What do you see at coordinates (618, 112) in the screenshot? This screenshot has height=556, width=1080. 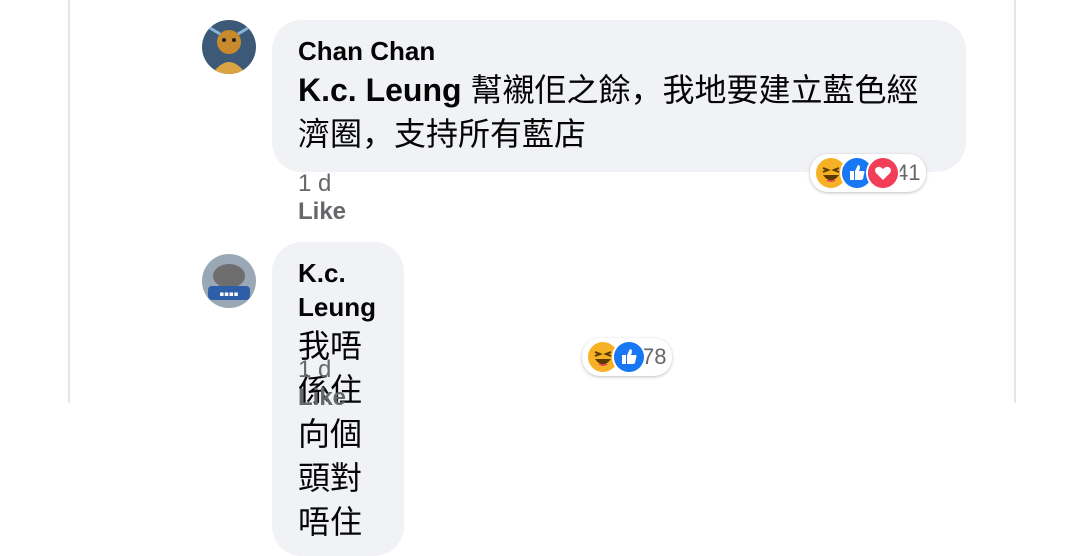 I see `comment-text: K.c. Leung 幫襯佢之餘，我地要建立藍色經濟圈，支持所有藍店` at bounding box center [618, 112].